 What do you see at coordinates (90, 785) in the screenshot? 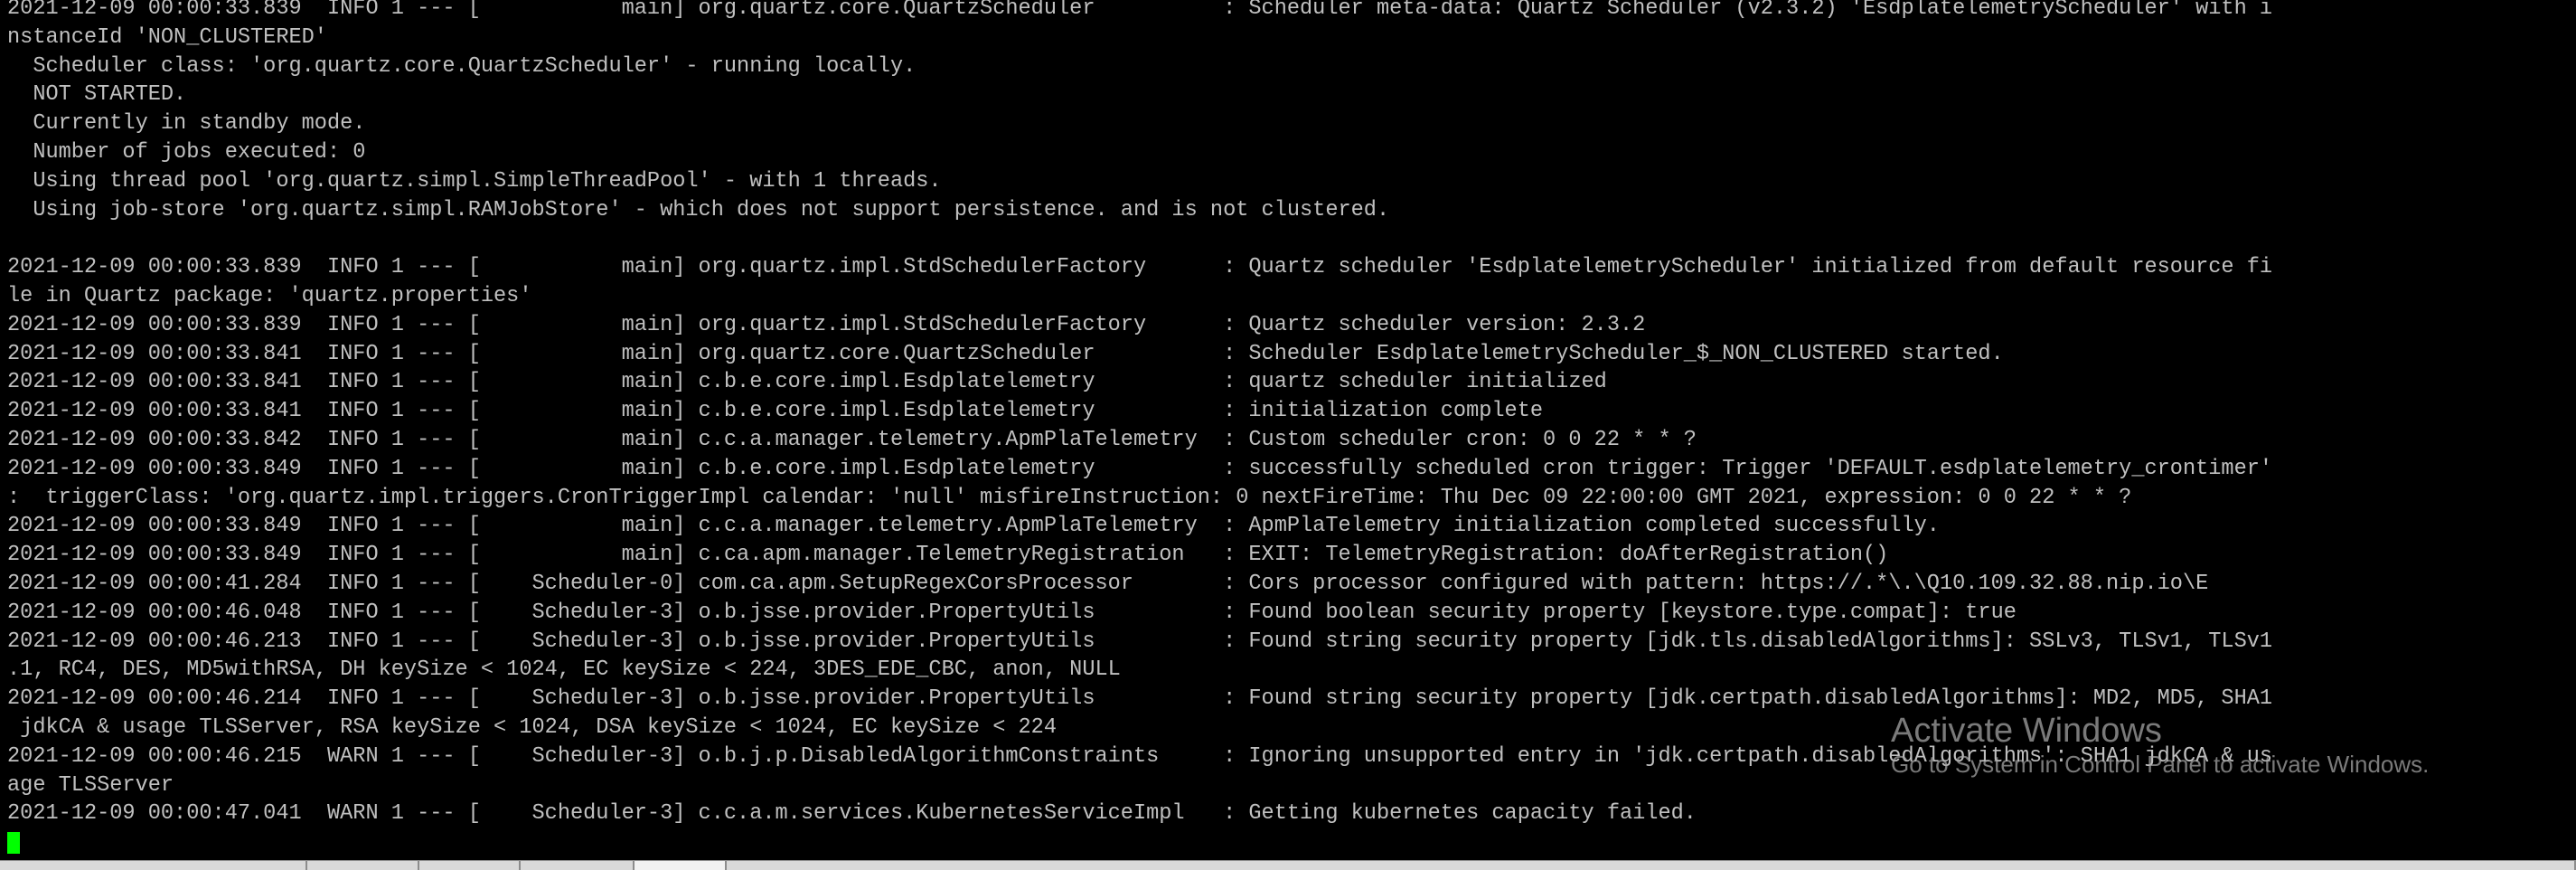
I see `log-line: age TLSServer` at bounding box center [90, 785].